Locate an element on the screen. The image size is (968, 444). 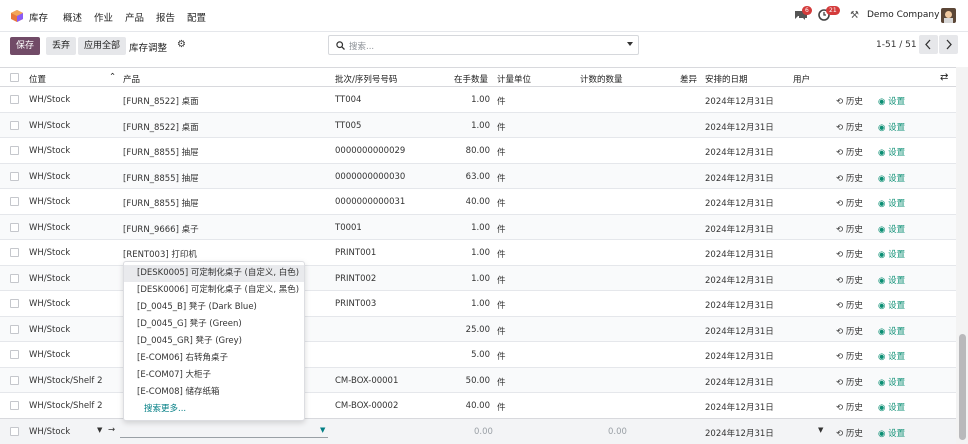
col-date: 安排的日期 is located at coordinates (726, 79).